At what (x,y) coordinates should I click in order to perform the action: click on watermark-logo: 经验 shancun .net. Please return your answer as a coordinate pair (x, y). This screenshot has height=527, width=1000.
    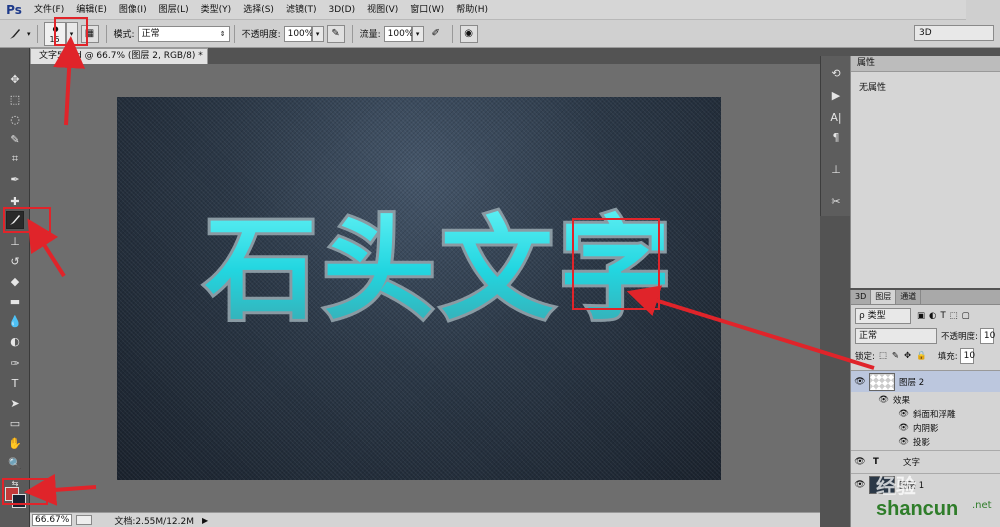
    Looking at the image, I should click on (935, 500).